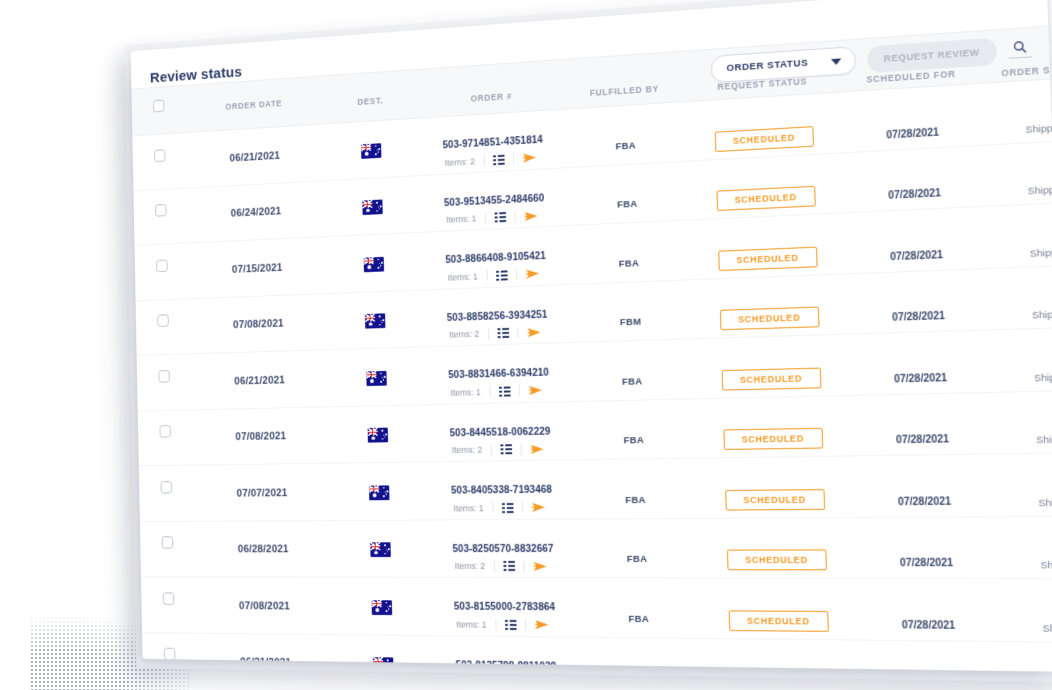 The height and width of the screenshot is (690, 1052). Describe the element at coordinates (493, 143) in the screenshot. I see `order-number-value: 503-9714851-4351814` at that location.